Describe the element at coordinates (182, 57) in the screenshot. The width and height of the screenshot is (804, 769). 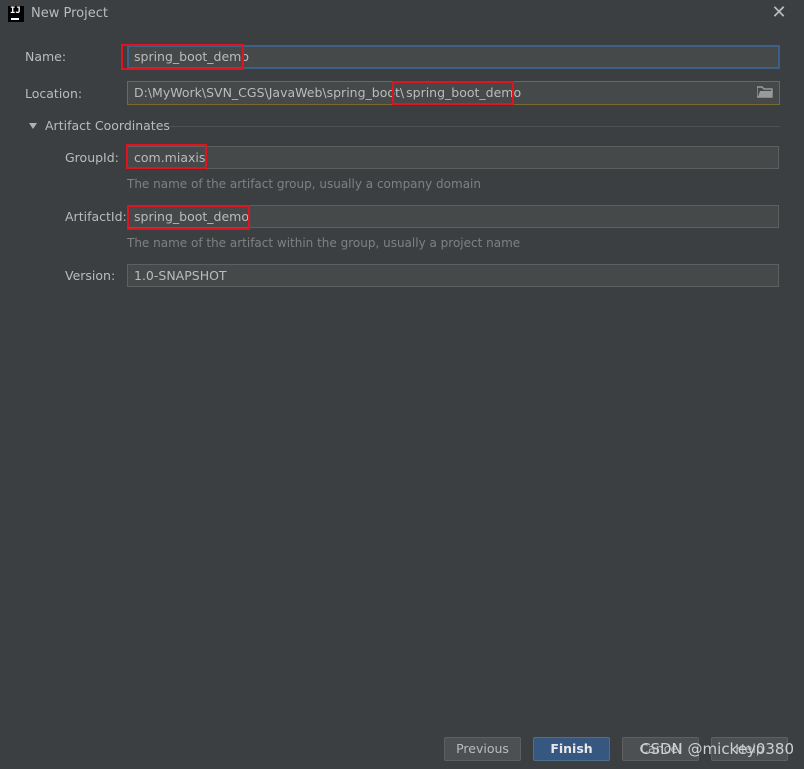
I see `highlight-name` at that location.